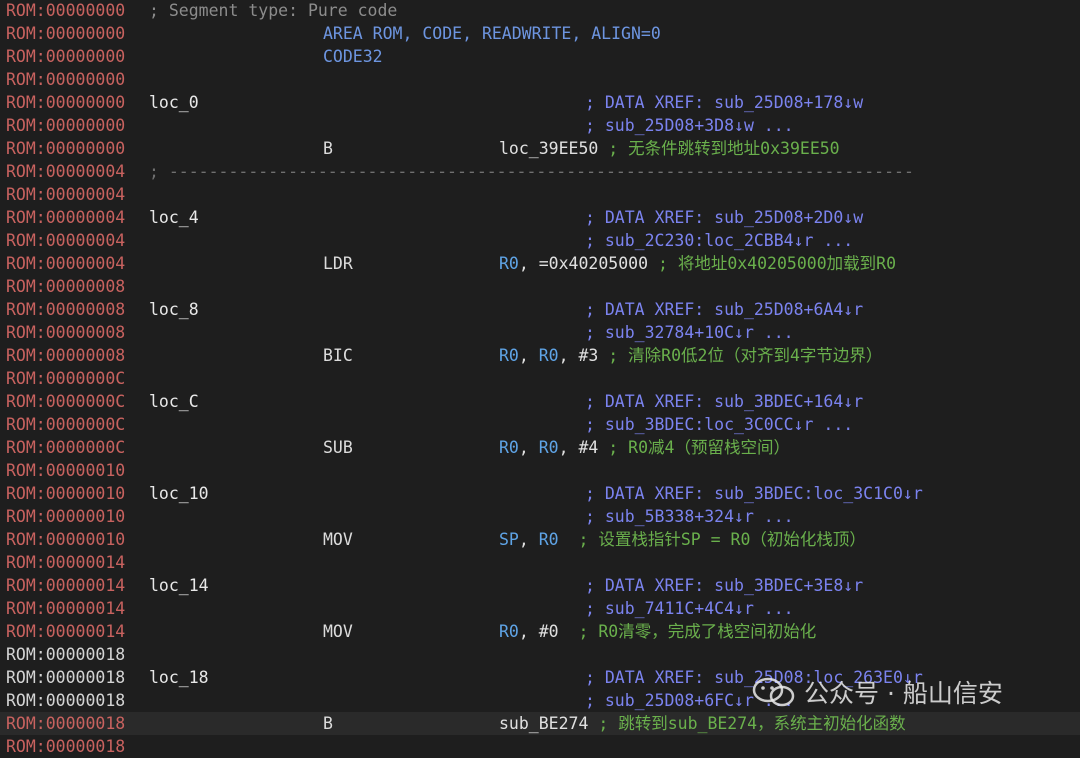  I want to click on operands: R0, =0x40205000 ; 将地址0x40205000加载到R0, so click(697, 263).